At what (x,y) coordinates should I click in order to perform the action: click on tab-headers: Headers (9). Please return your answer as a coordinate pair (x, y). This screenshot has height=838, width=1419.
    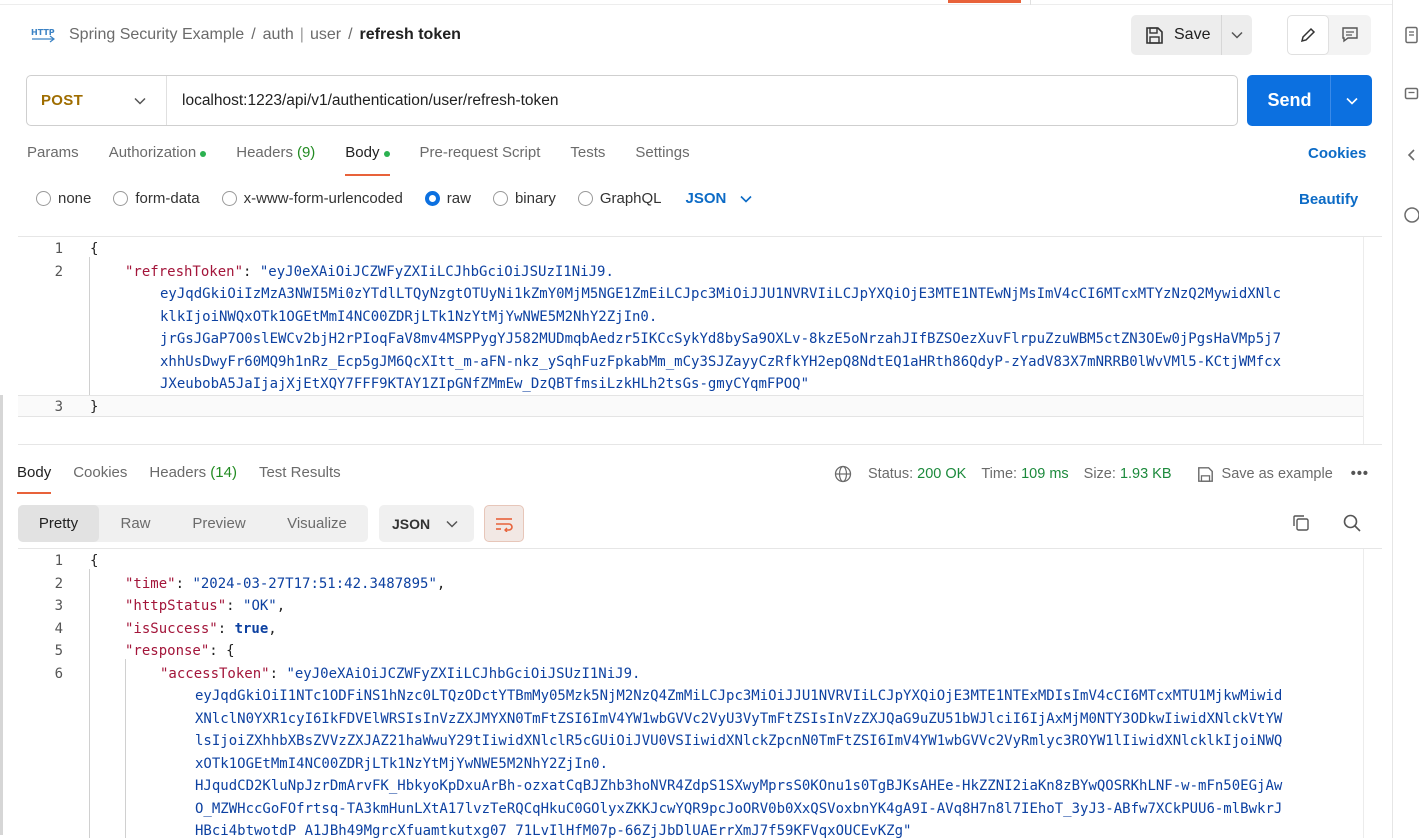
    Looking at the image, I should click on (275, 160).